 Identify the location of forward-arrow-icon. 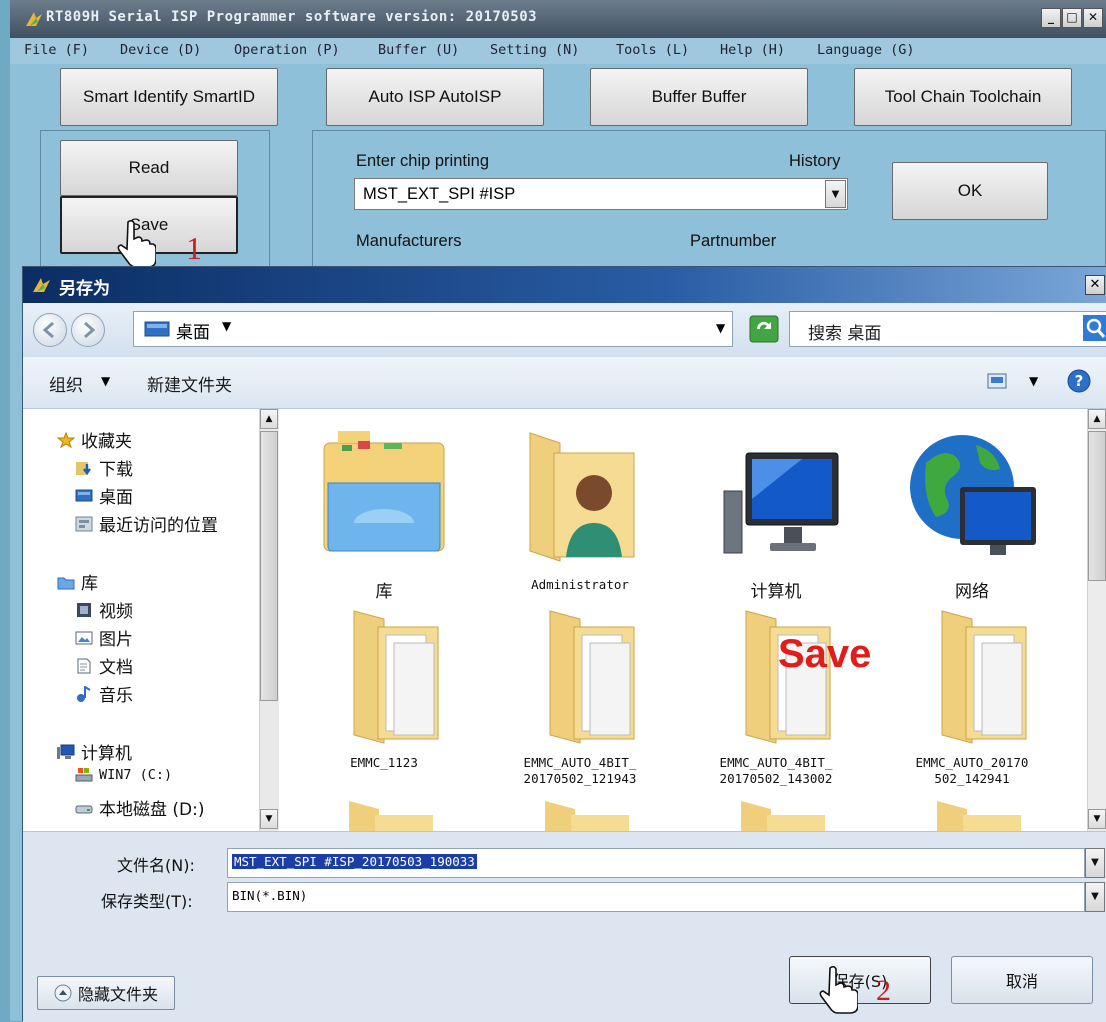
(90, 330).